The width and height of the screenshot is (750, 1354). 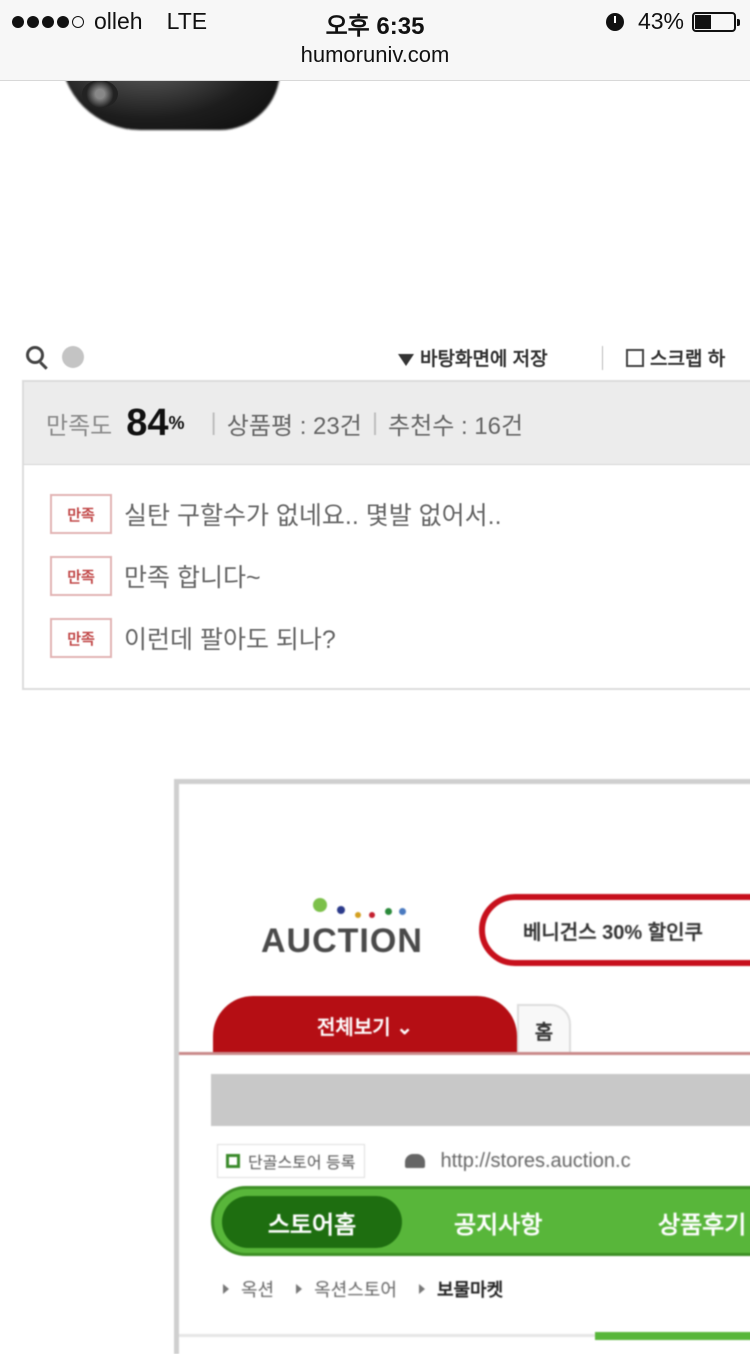 I want to click on recommend-count: 추천수 : 16건, so click(x=456, y=426).